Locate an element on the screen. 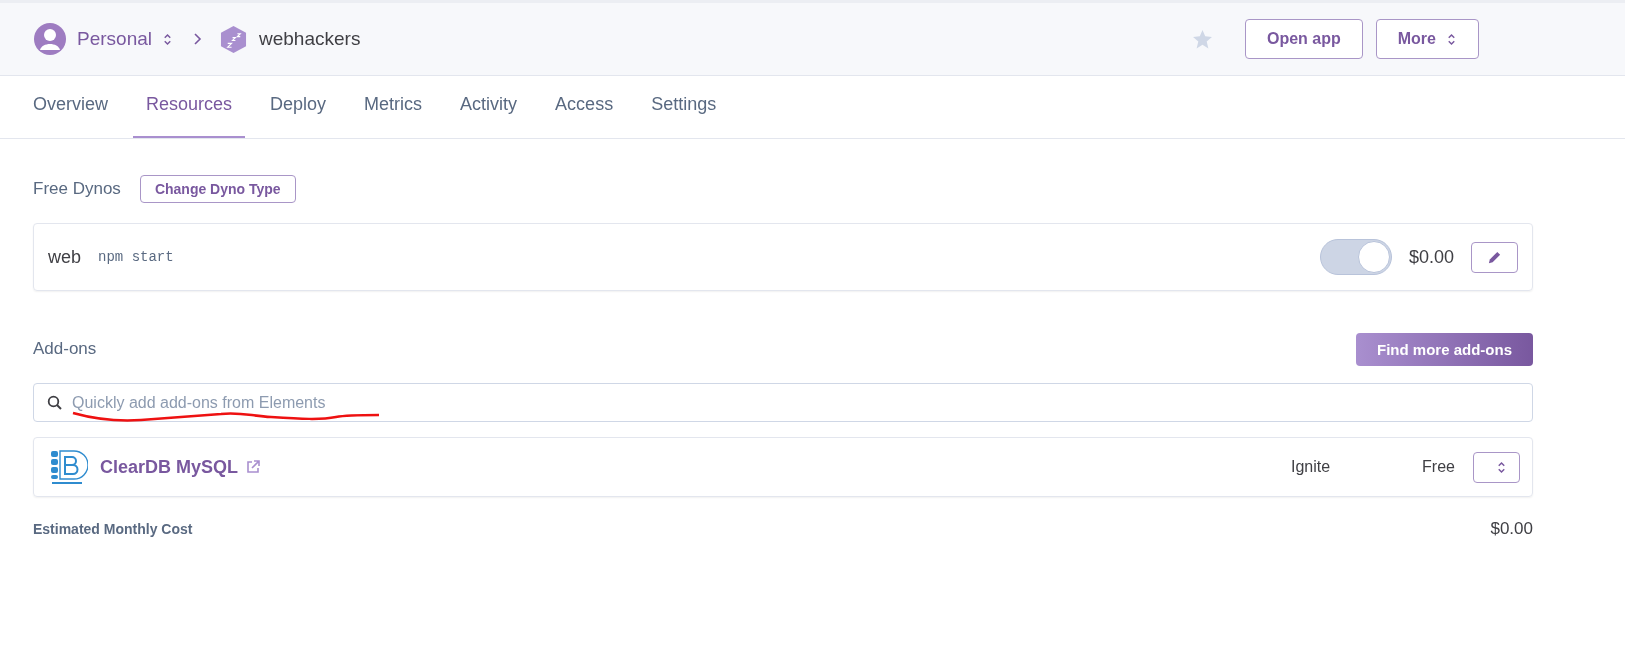  nav-tab: Activity is located at coordinates (489, 107).